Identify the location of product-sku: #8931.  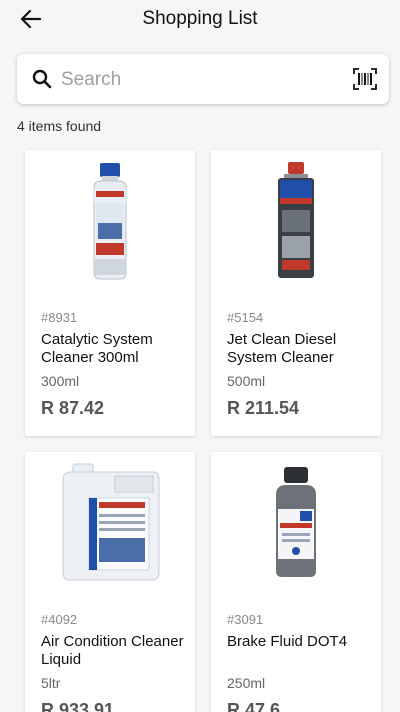
(59, 317).